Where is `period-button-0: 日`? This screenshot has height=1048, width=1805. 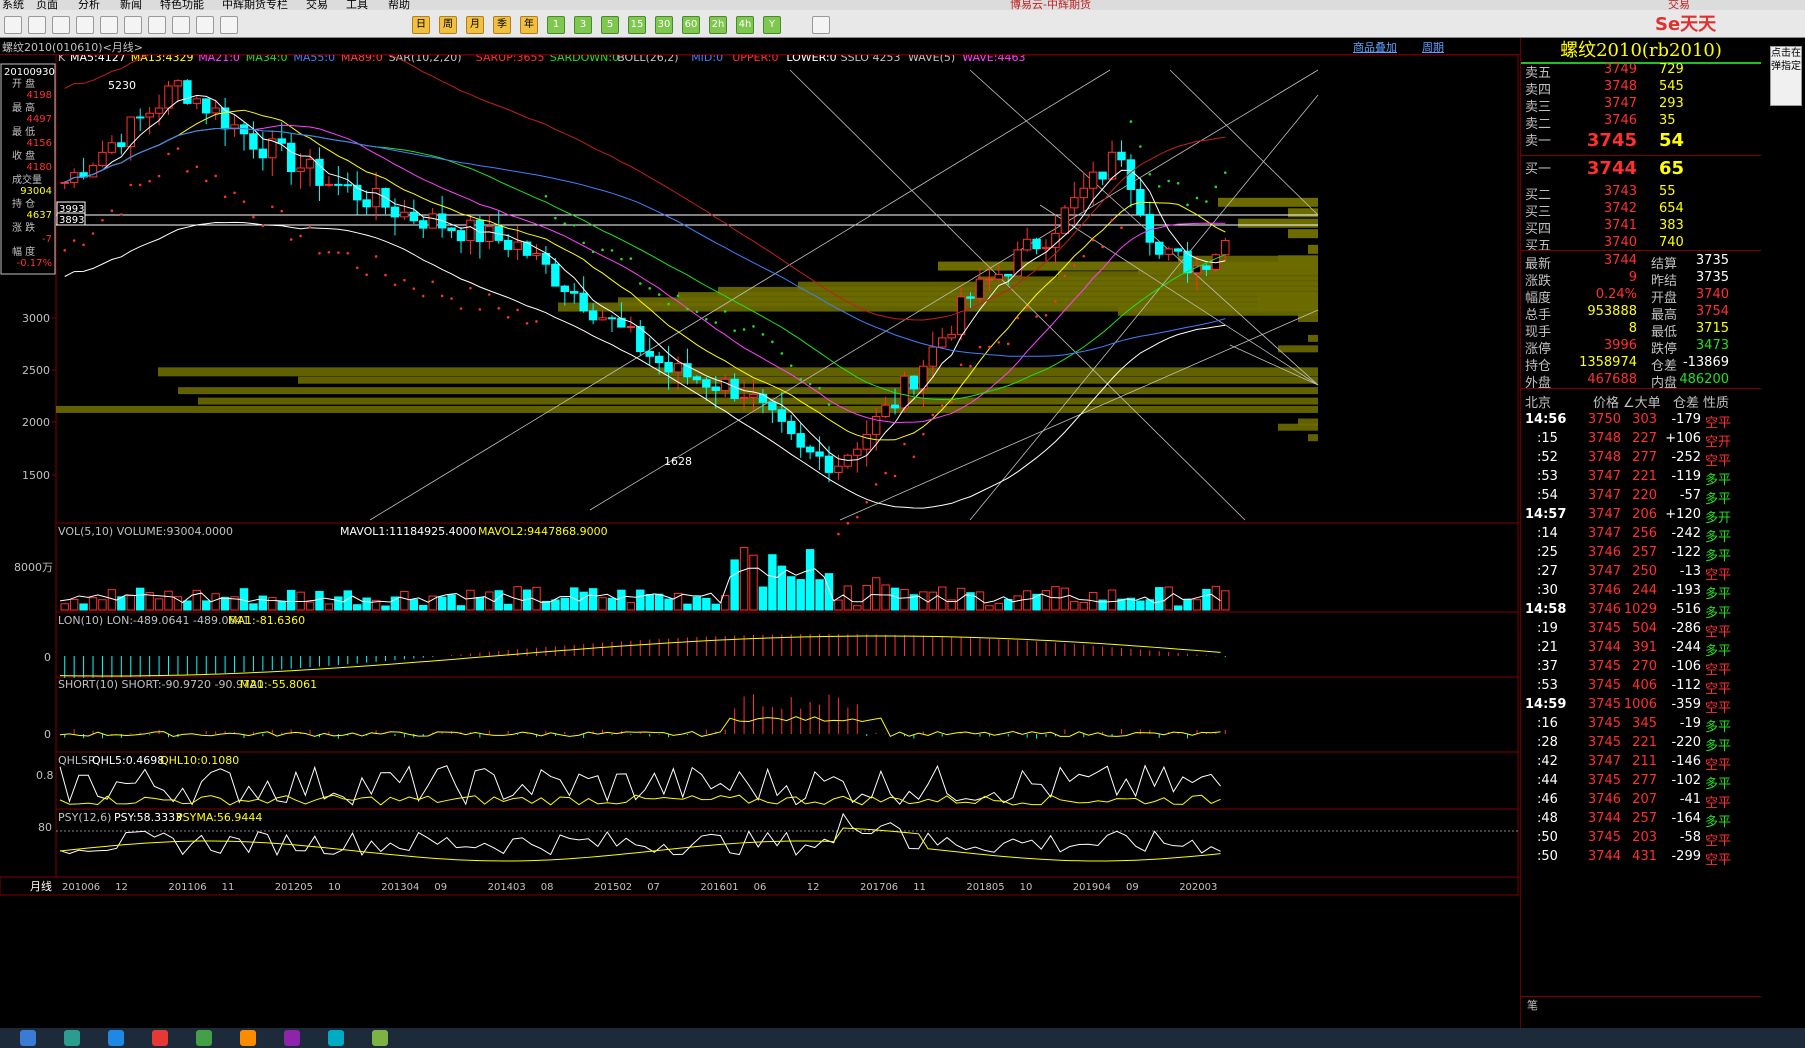
period-button-0: 日 is located at coordinates (421, 25).